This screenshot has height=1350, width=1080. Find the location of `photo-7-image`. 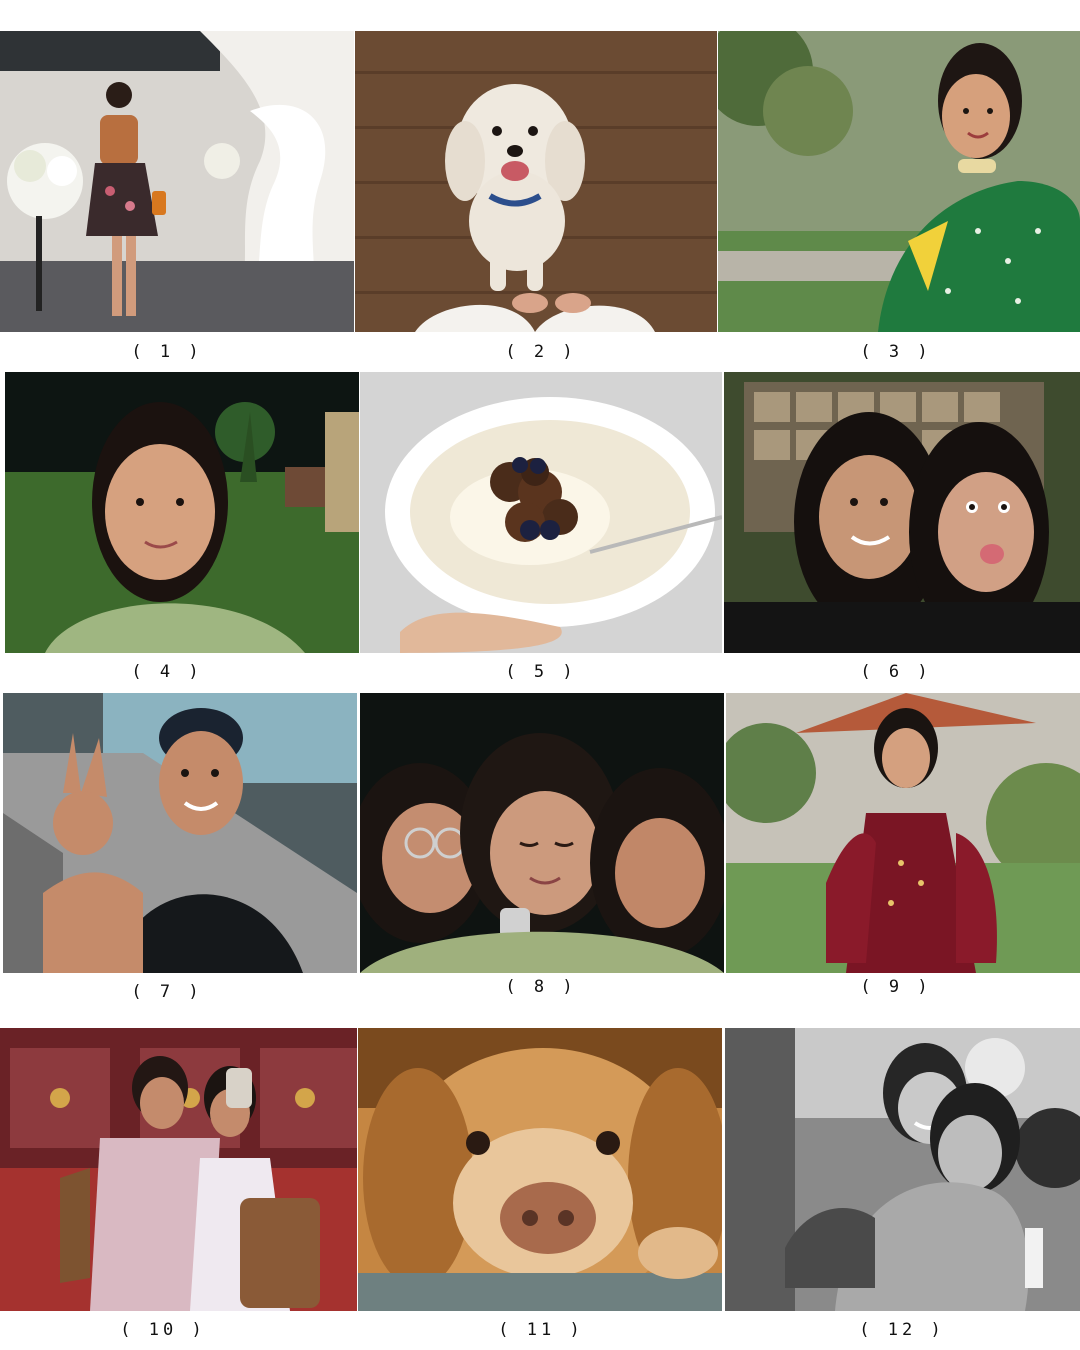

photo-7-image is located at coordinates (180, 833).